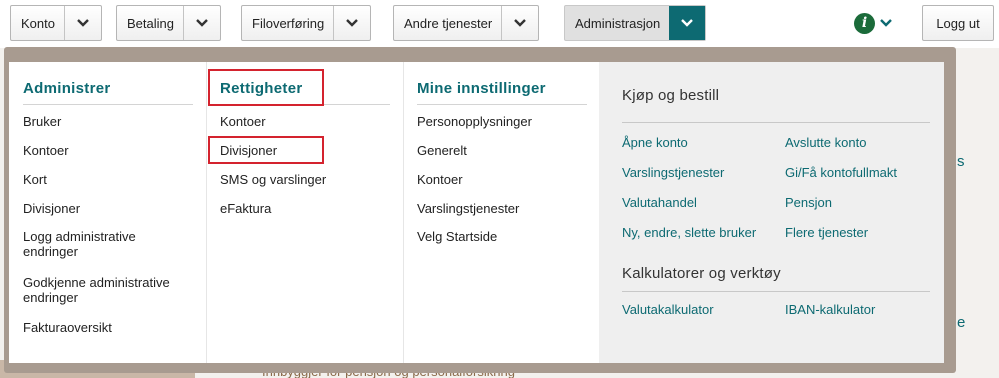 The height and width of the screenshot is (378, 999). I want to click on link-valutahandel: Valutahandel, so click(659, 202).